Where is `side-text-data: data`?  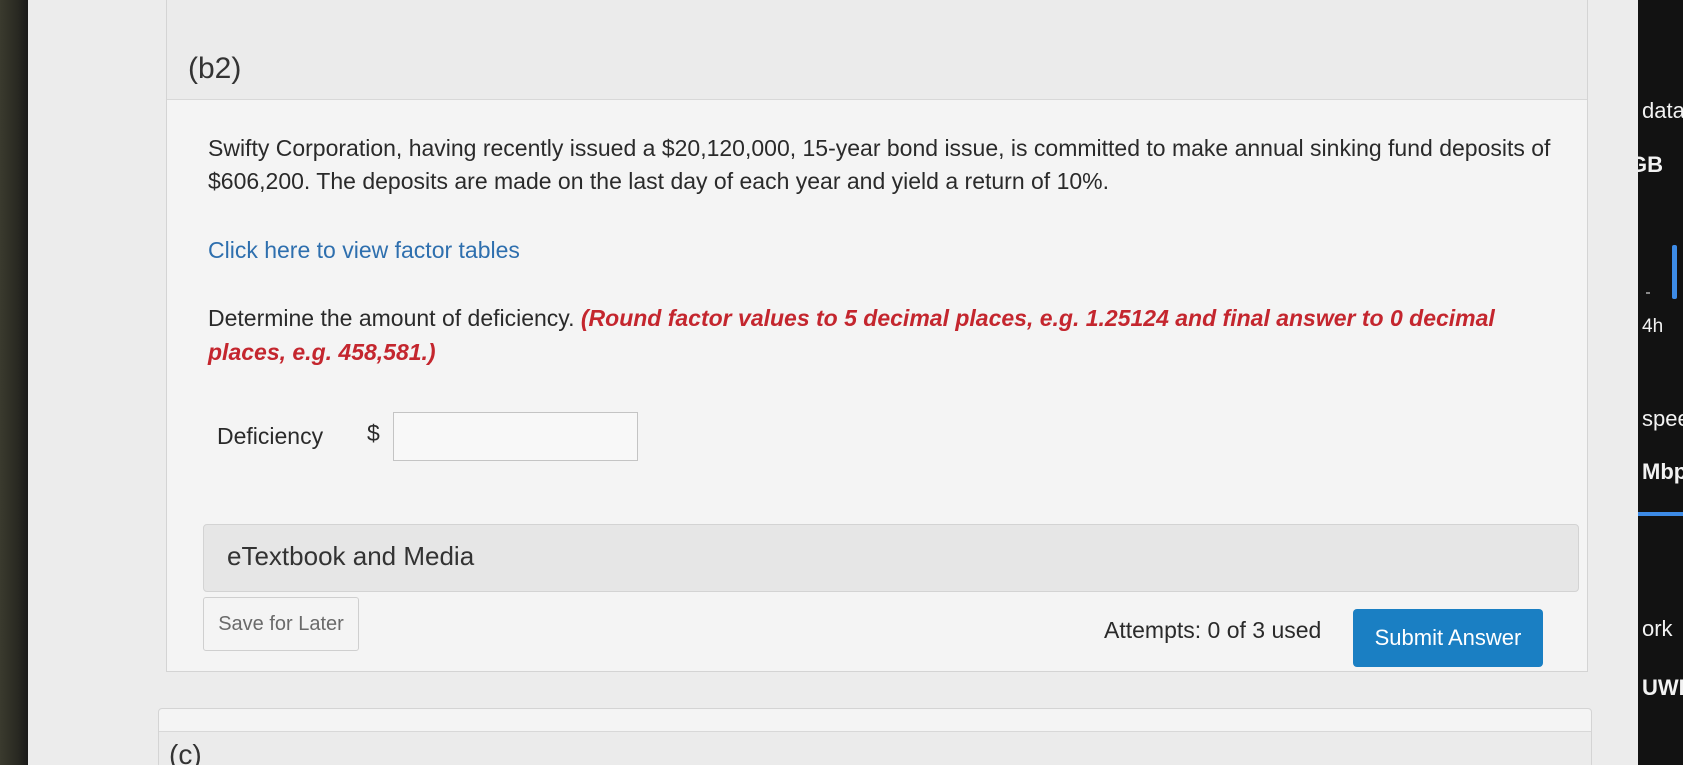
side-text-data: data is located at coordinates (1662, 110).